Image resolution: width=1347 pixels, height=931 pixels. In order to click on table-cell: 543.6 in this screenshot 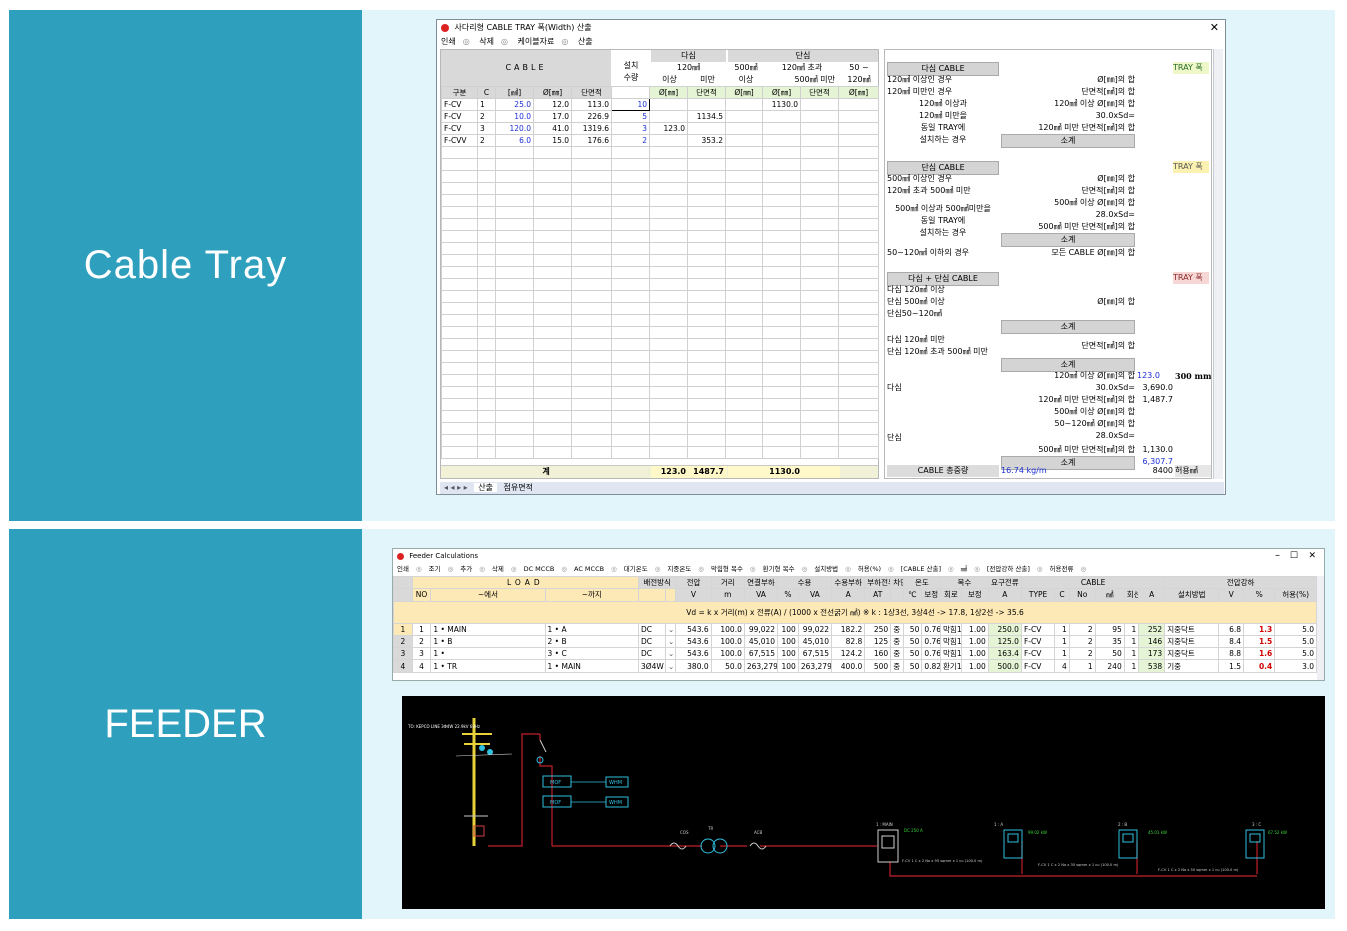, I will do `click(693, 629)`.